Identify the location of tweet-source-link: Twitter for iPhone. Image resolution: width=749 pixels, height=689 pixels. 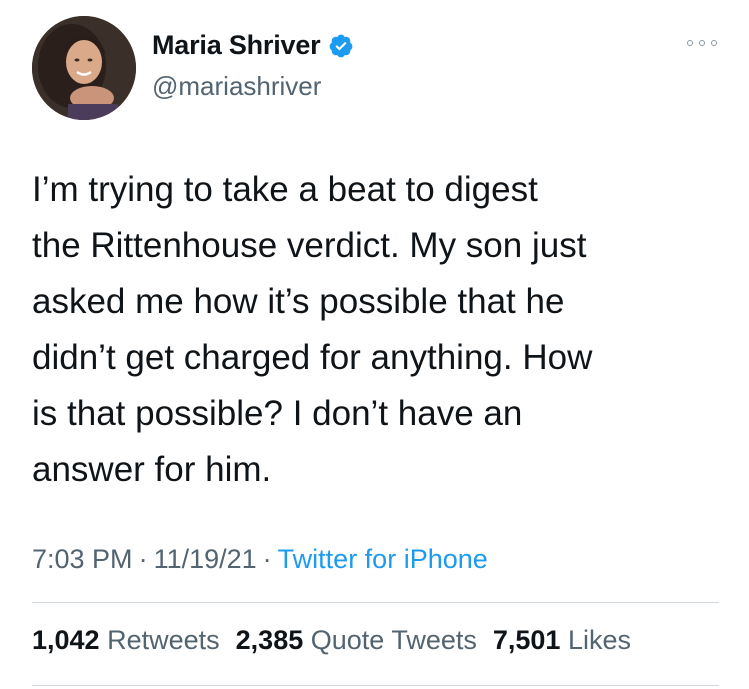
(383, 559).